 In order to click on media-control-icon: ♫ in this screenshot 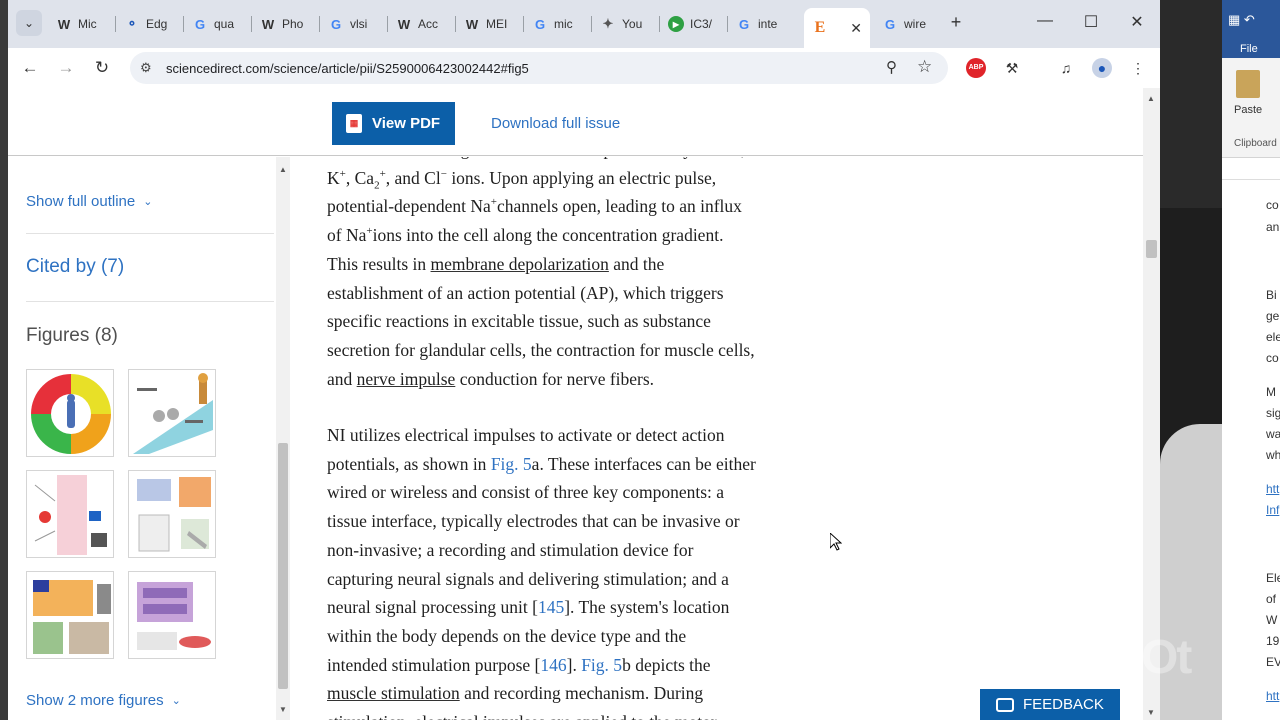, I will do `click(1066, 68)`.